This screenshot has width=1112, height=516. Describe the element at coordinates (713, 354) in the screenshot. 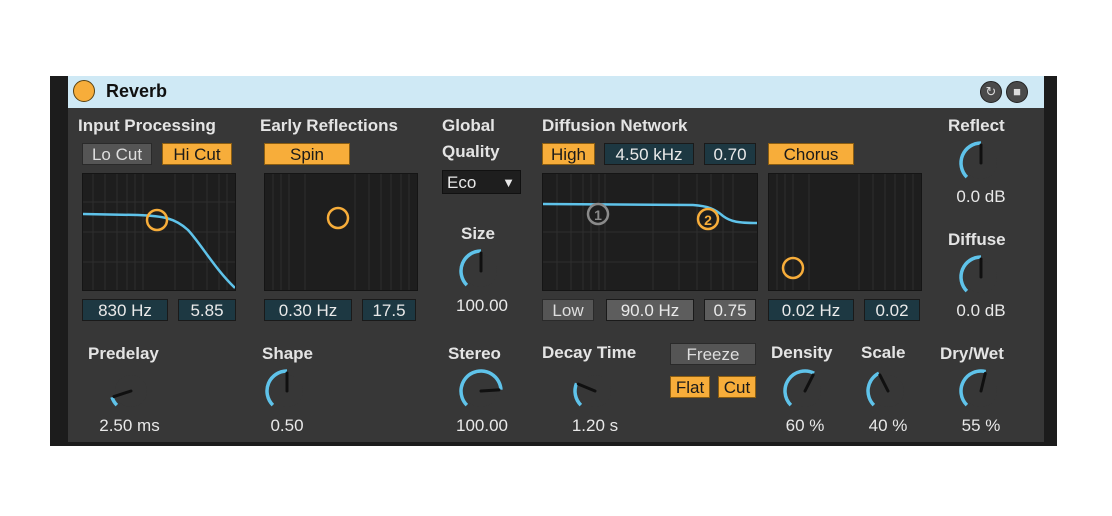

I see `freeze-button: Freeze` at that location.